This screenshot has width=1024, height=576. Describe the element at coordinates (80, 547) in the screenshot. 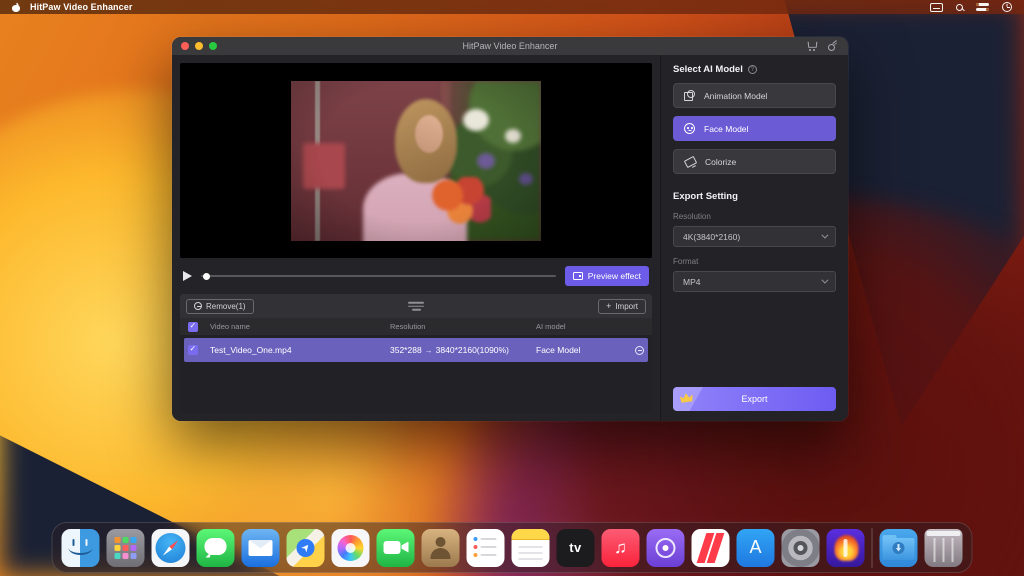

I see `dock-icon-finder` at that location.